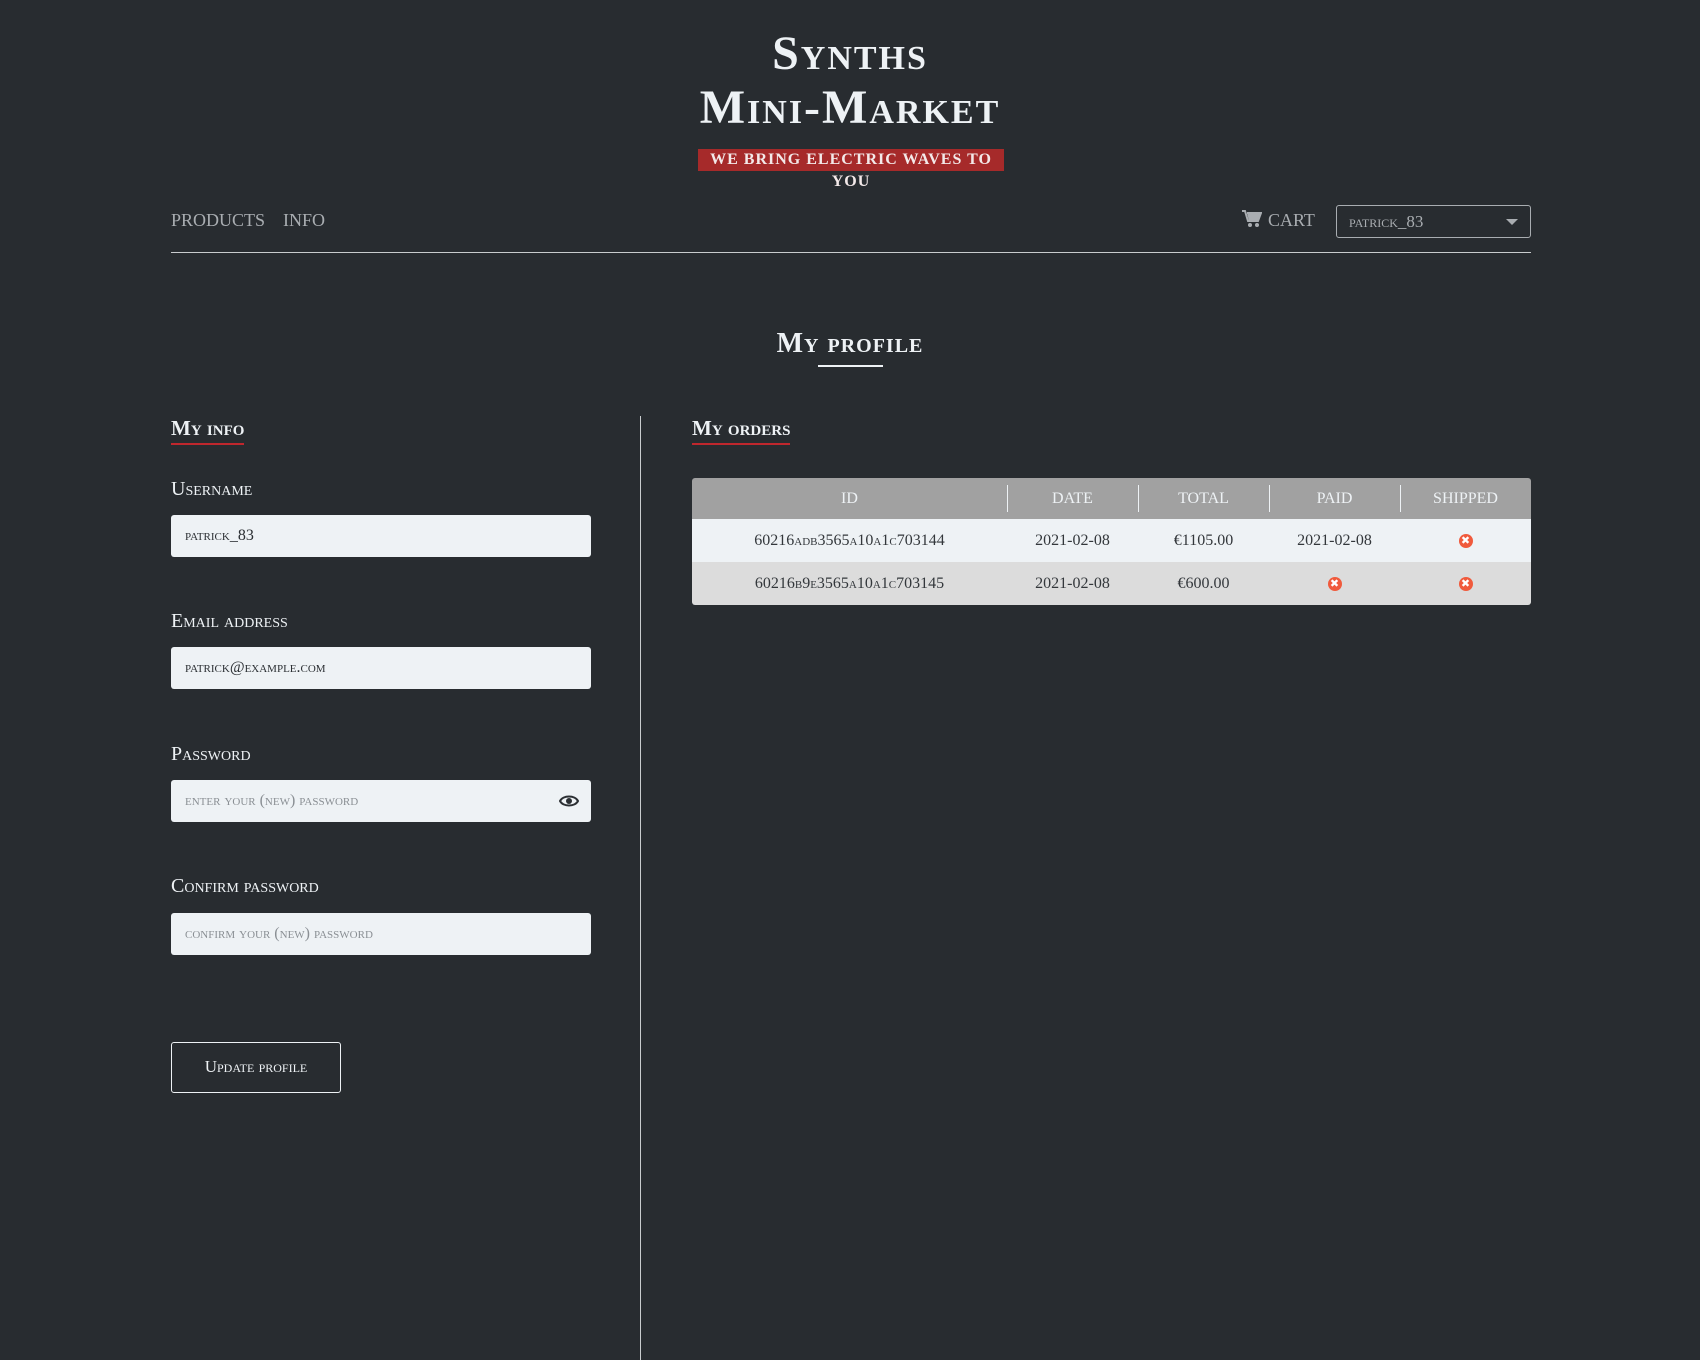 Image resolution: width=1700 pixels, height=1360 pixels. I want to click on user-dropdown: patrick_83, so click(1433, 221).